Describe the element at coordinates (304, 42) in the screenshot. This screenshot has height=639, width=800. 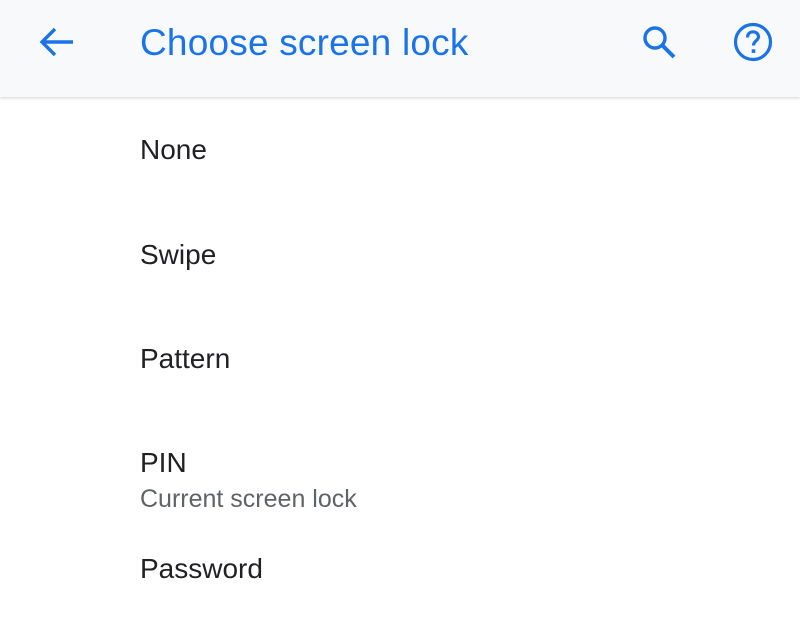
I see `page-title: Choose screen lock` at that location.